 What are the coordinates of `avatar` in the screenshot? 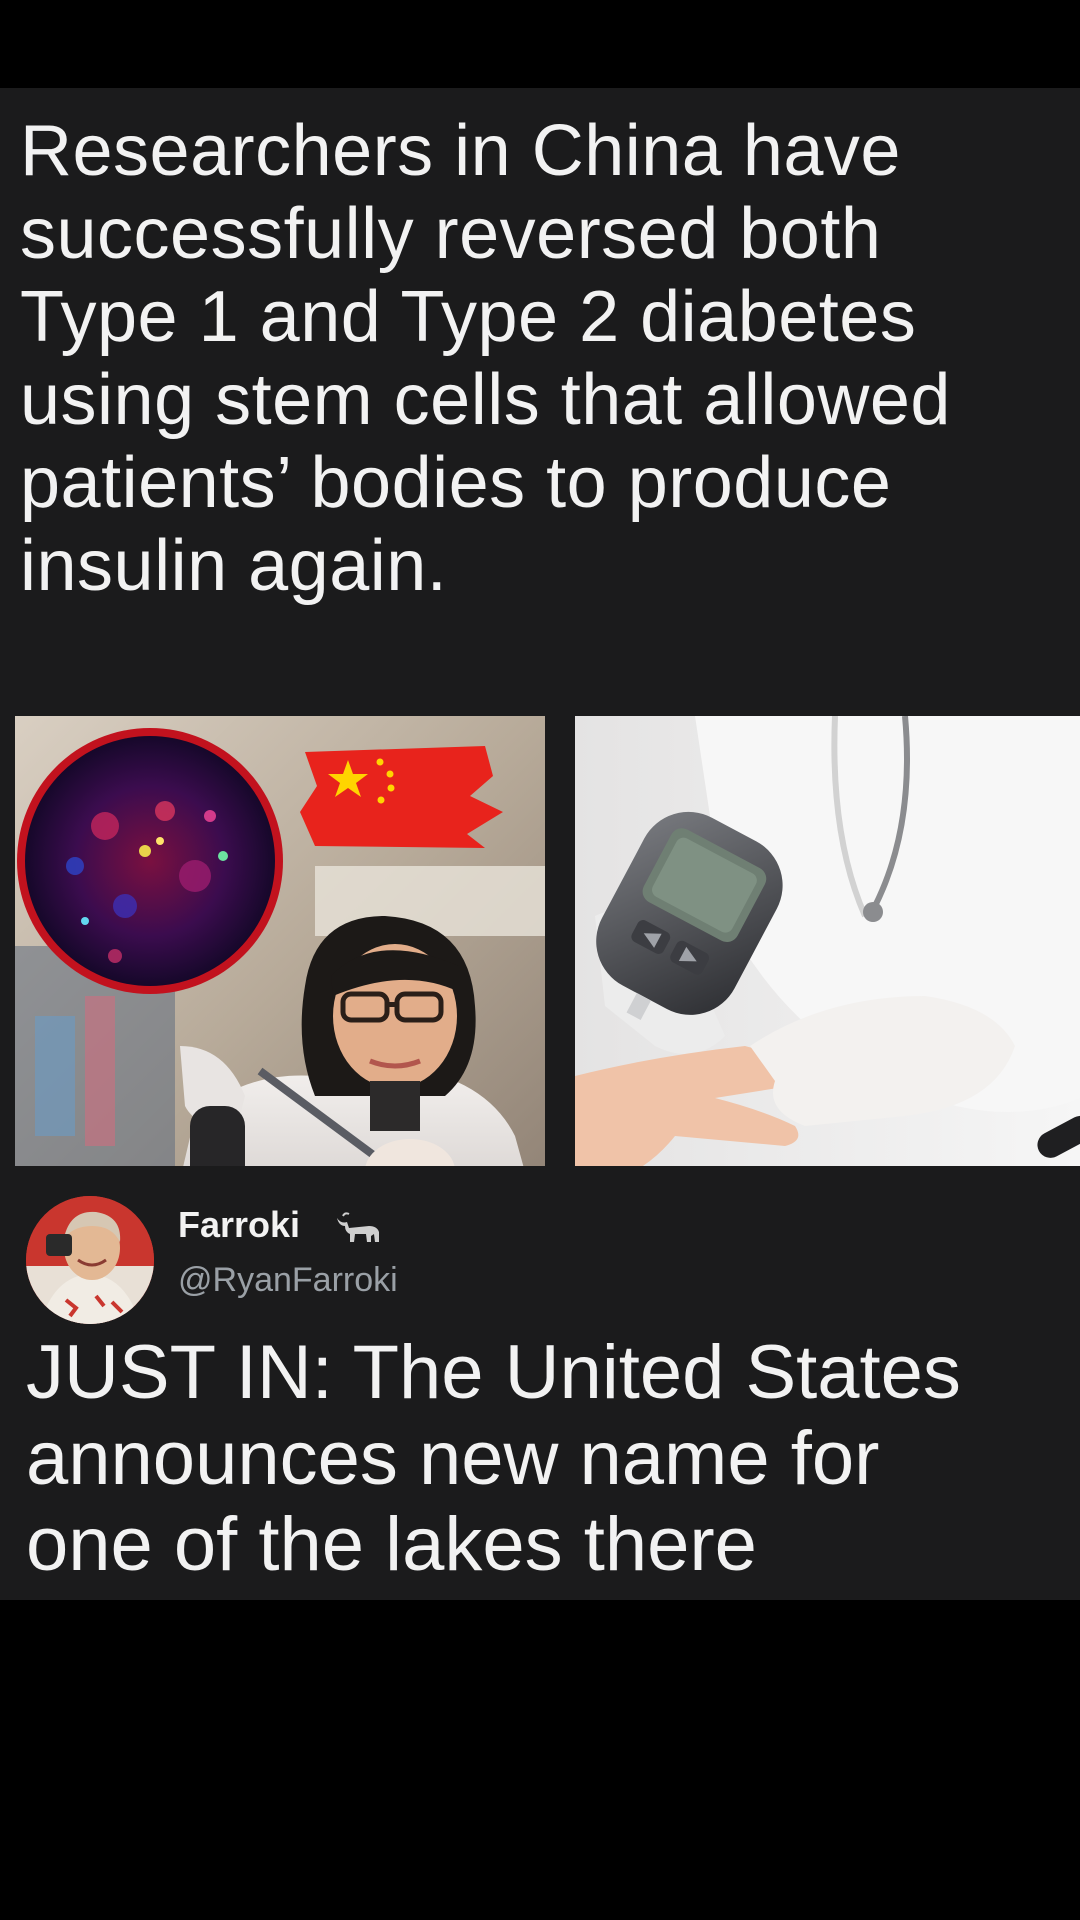 It's located at (90, 1260).